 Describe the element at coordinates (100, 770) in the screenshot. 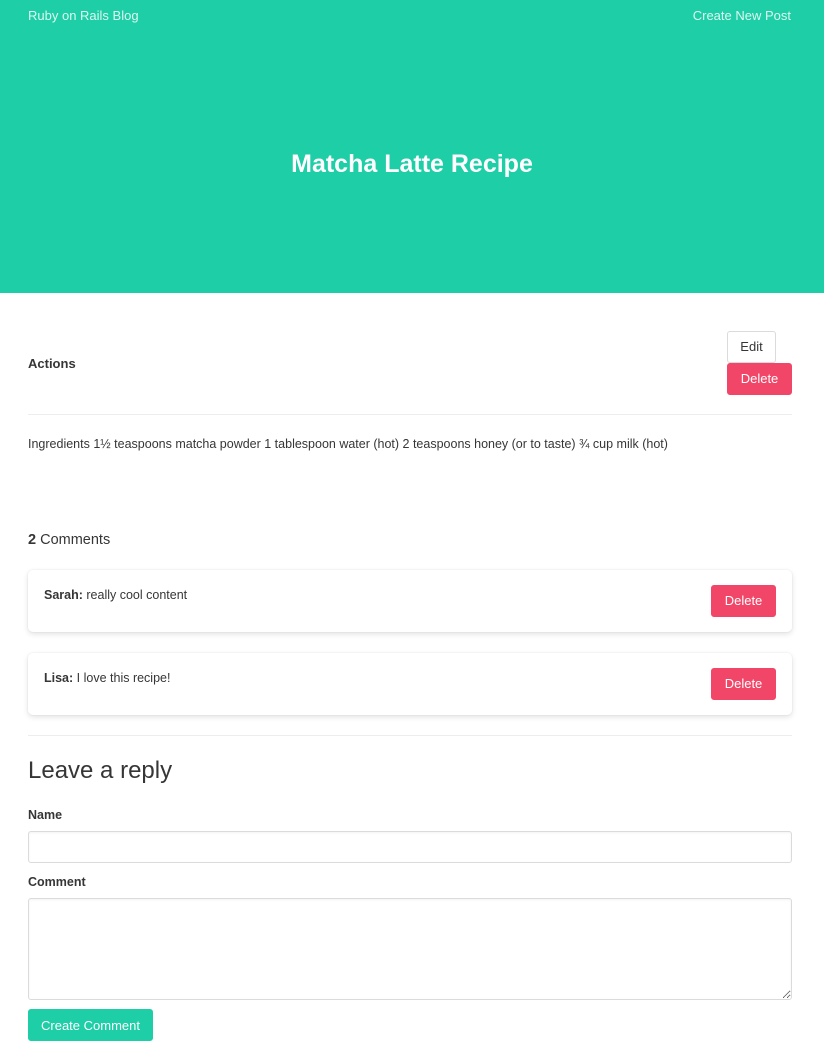

I see `reply-title: Leave a reply` at that location.